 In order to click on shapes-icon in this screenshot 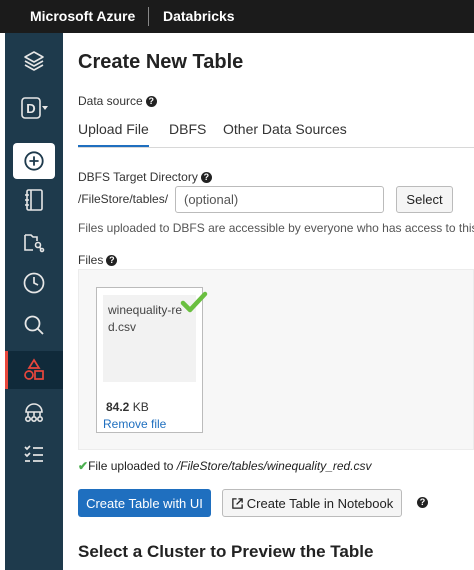, I will do `click(34, 369)`.